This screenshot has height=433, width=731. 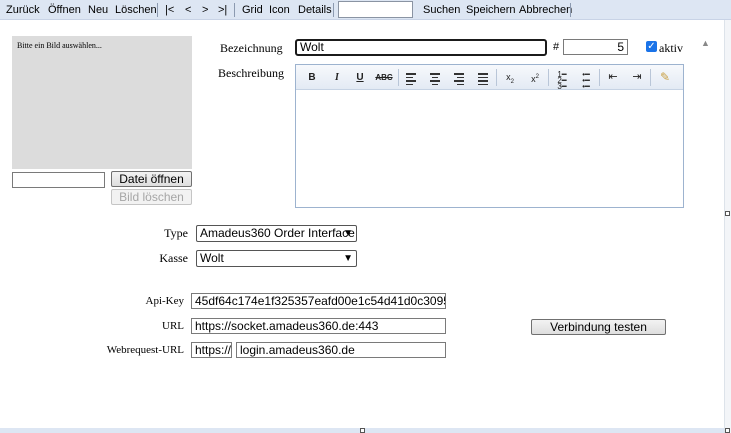 I want to click on save-button: Speichern, so click(x=491, y=10).